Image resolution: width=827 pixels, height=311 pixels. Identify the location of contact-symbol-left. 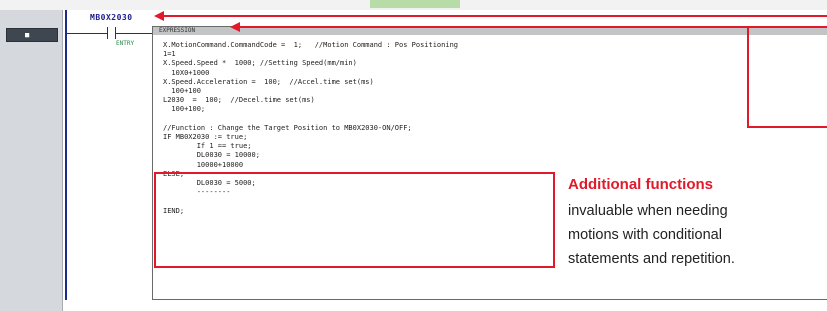
(107, 33).